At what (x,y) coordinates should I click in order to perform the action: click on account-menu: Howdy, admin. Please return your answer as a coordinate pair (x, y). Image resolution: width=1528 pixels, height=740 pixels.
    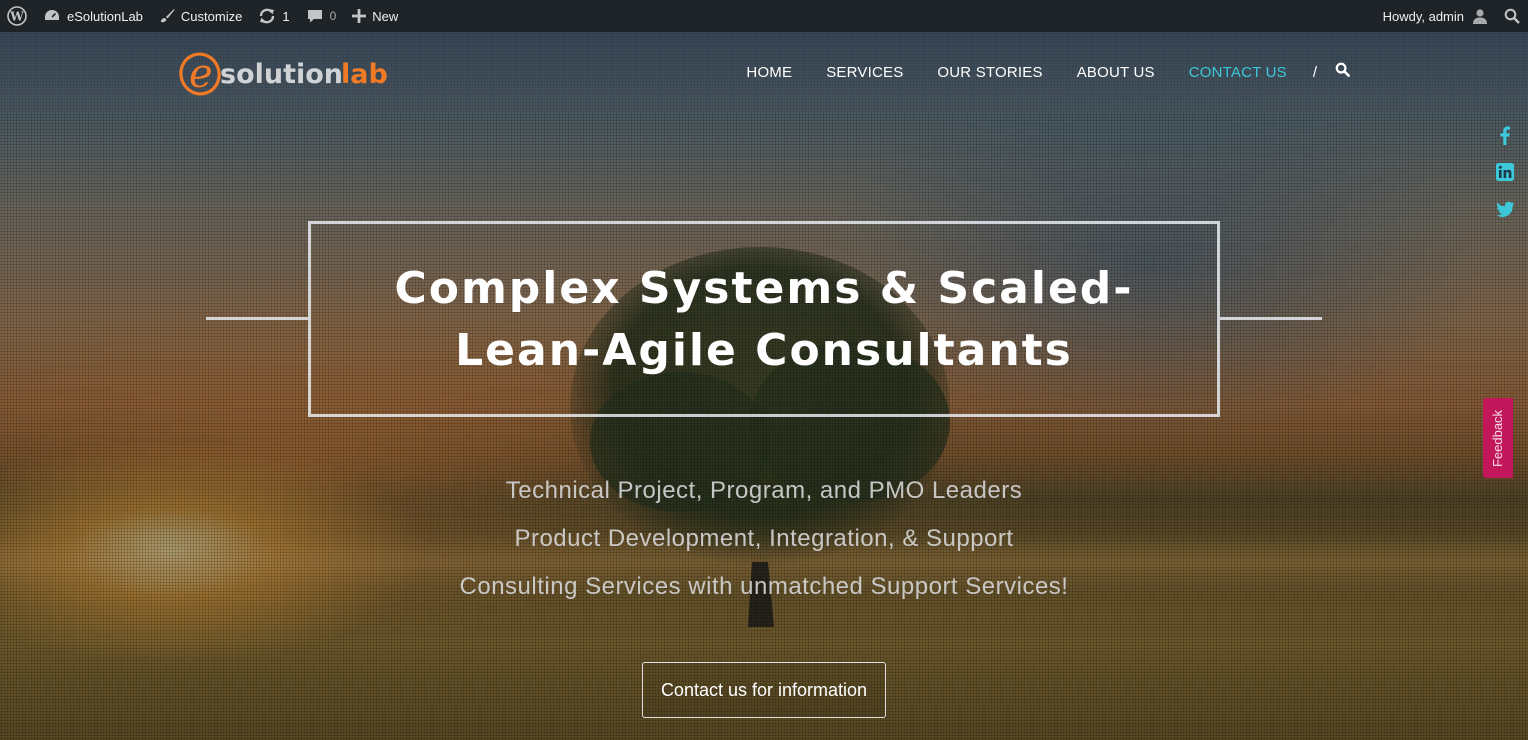
    Looking at the image, I should click on (1435, 16).